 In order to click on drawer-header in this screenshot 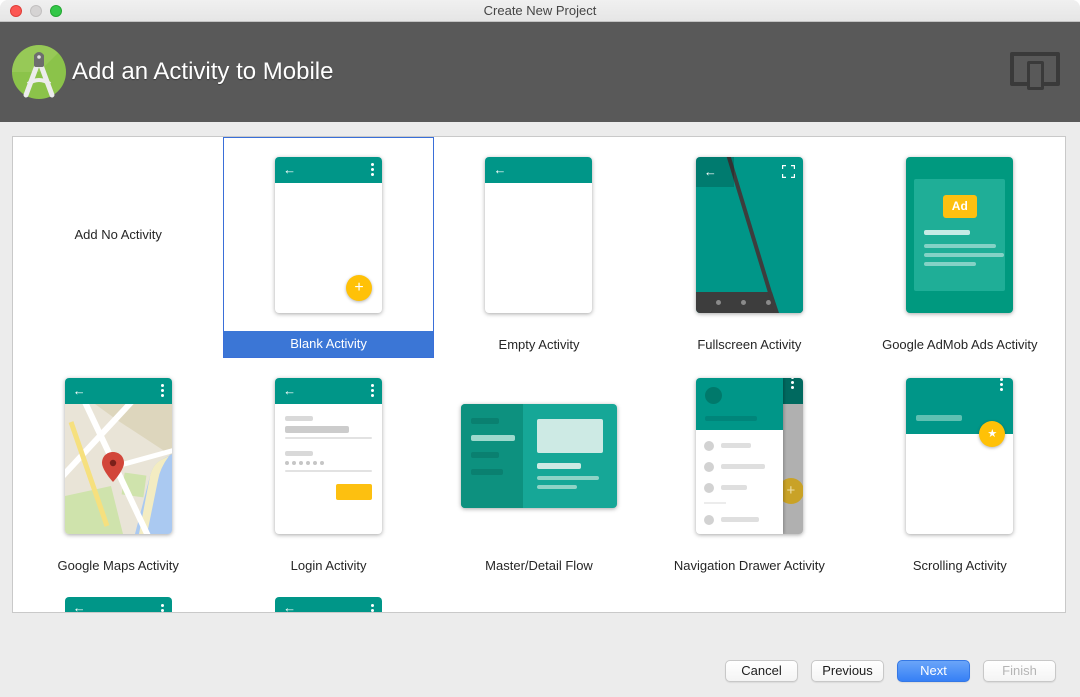, I will do `click(739, 403)`.